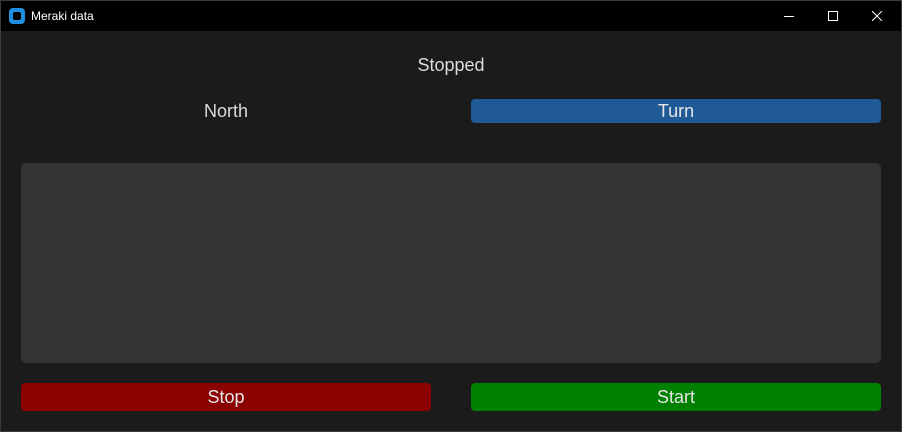 This screenshot has height=432, width=902. What do you see at coordinates (225, 111) in the screenshot?
I see `direction-label: North` at bounding box center [225, 111].